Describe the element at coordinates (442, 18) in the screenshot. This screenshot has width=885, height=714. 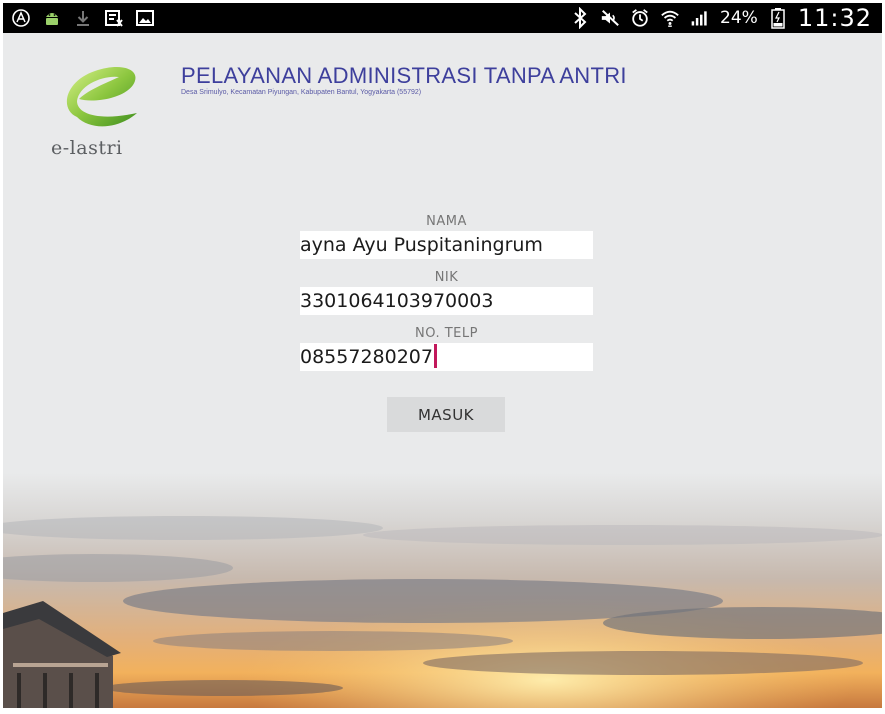
I see `status-bar: 24% 11:32` at that location.